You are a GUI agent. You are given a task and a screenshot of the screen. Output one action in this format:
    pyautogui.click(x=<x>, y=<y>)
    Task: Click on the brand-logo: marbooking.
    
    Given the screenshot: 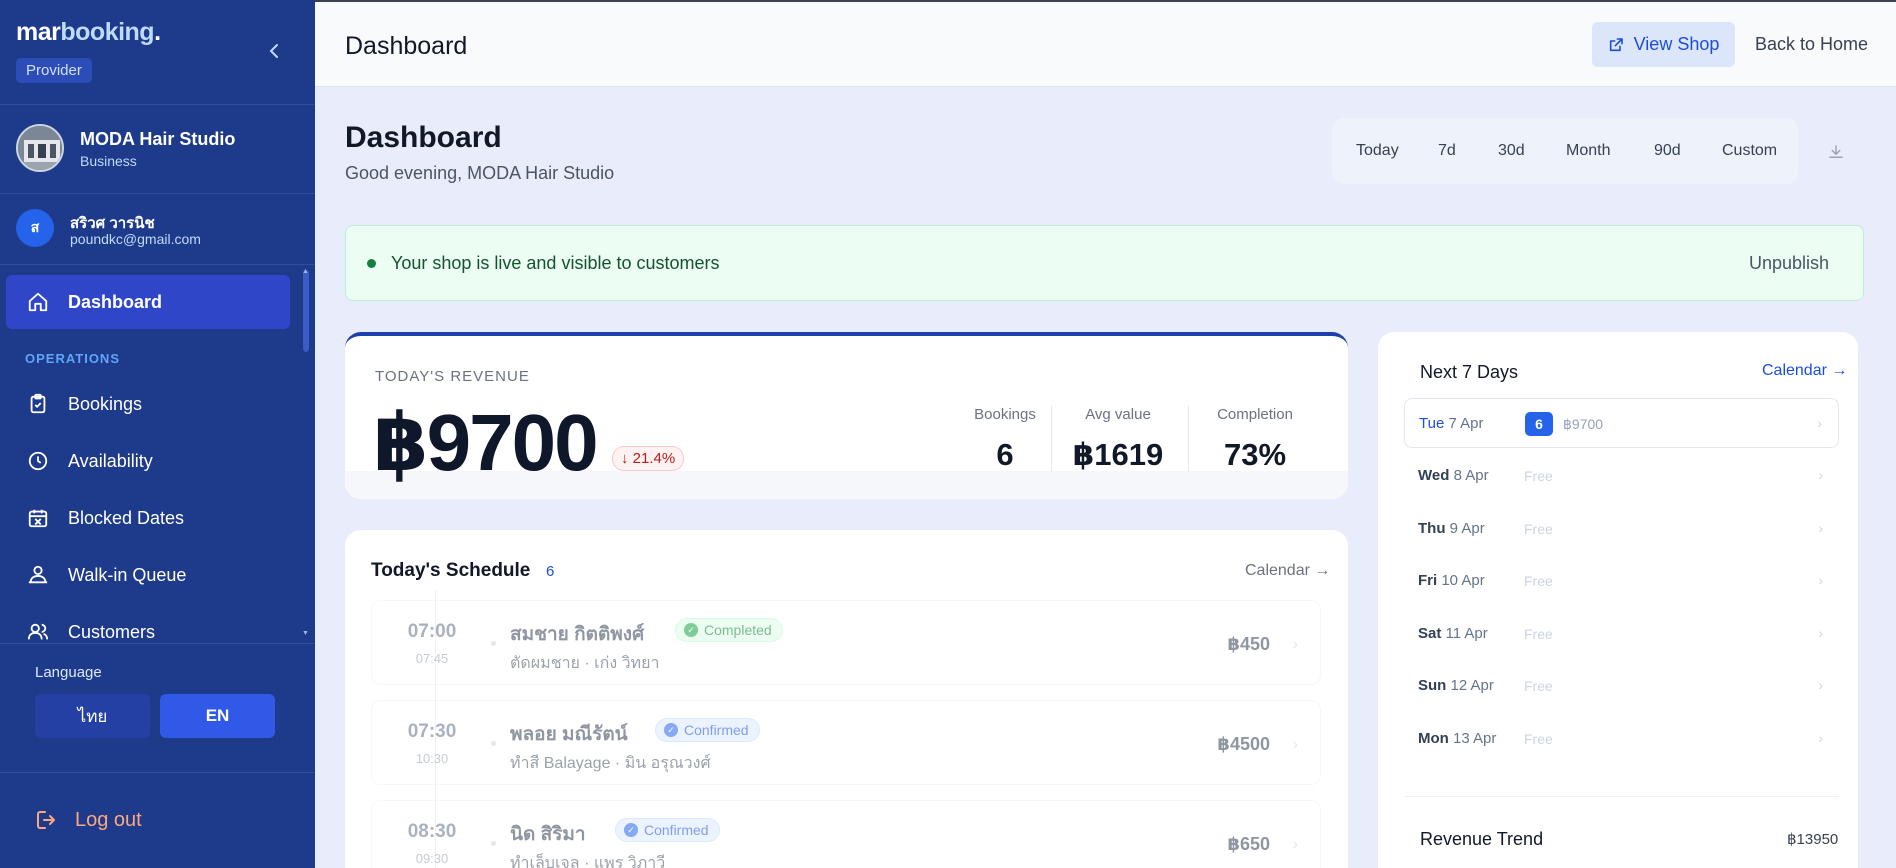 What is the action you would take?
    pyautogui.click(x=88, y=32)
    